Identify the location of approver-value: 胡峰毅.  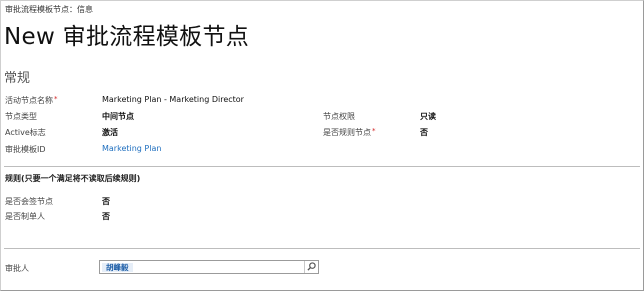
(117, 267).